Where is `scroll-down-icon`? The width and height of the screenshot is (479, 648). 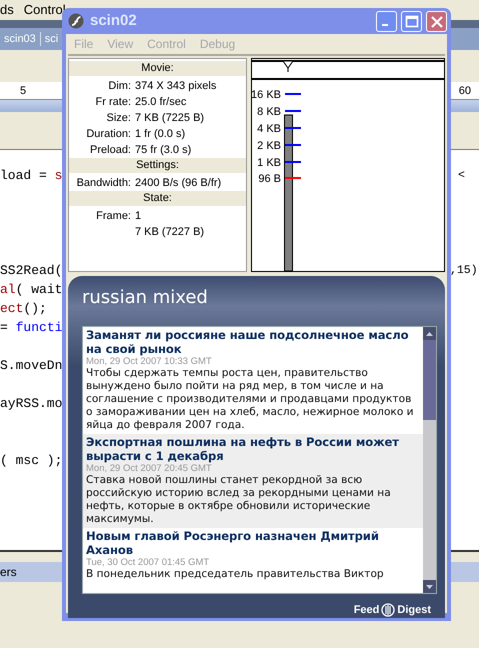 scroll-down-icon is located at coordinates (429, 586).